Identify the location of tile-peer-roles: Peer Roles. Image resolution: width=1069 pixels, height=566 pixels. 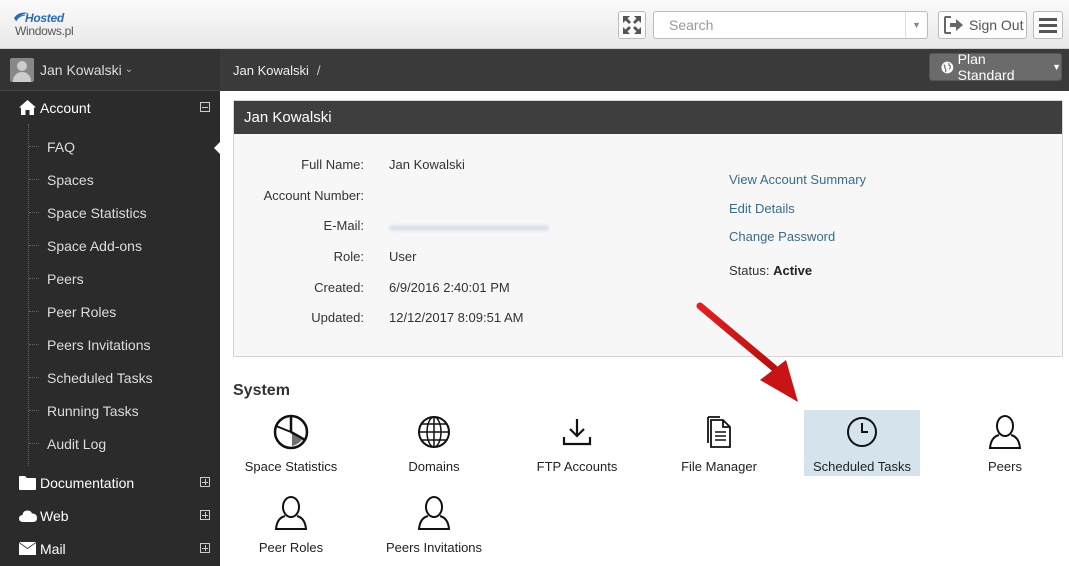
(291, 524).